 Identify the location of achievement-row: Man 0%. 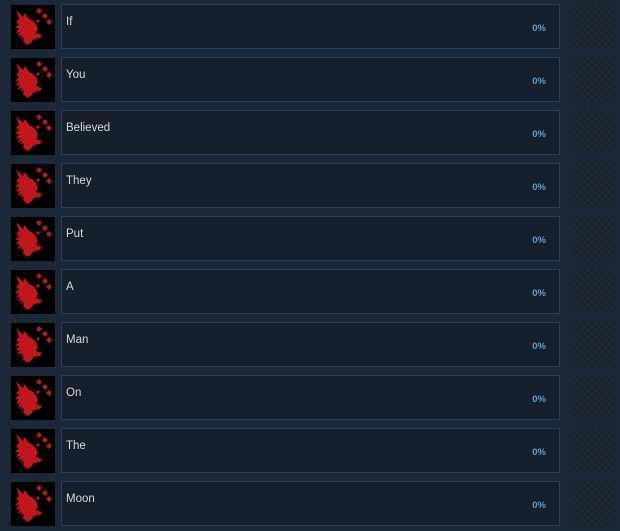
(310, 345).